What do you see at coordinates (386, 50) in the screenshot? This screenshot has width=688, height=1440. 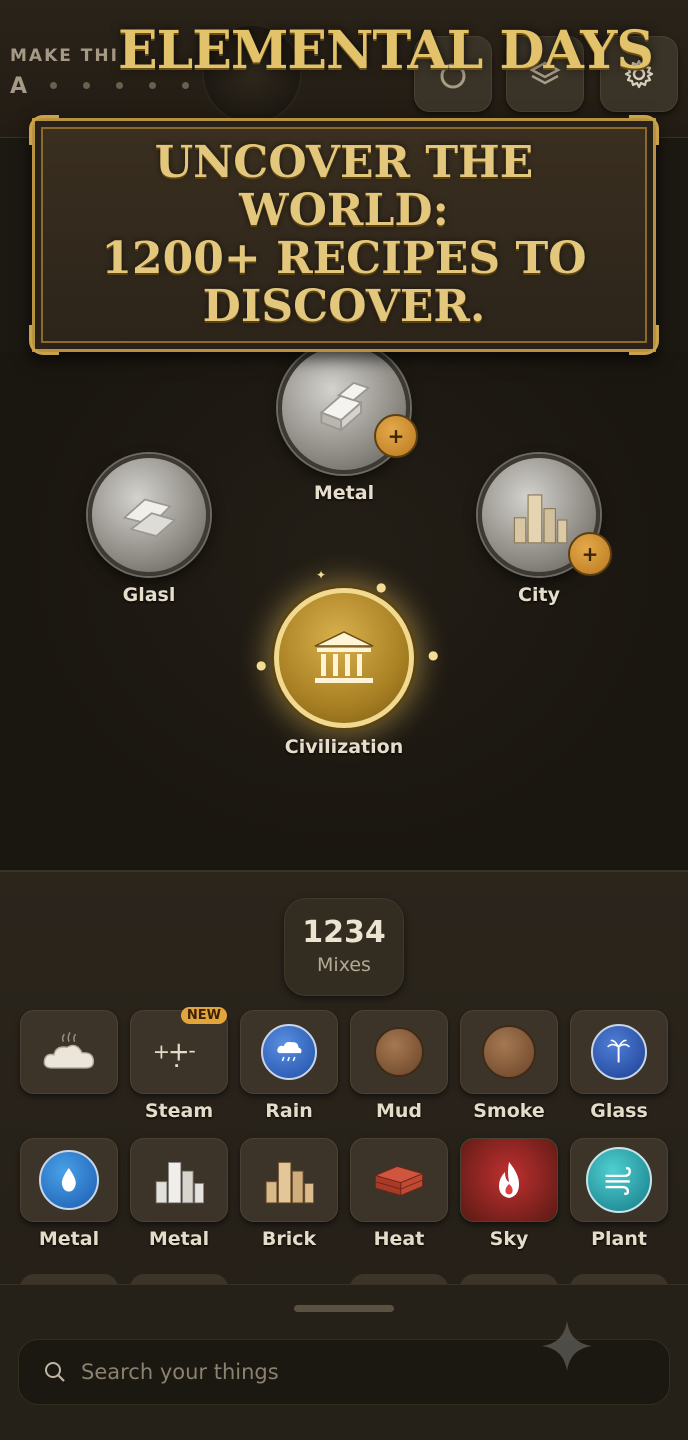 I see `game-title: ELEMENTAL DAYS` at bounding box center [386, 50].